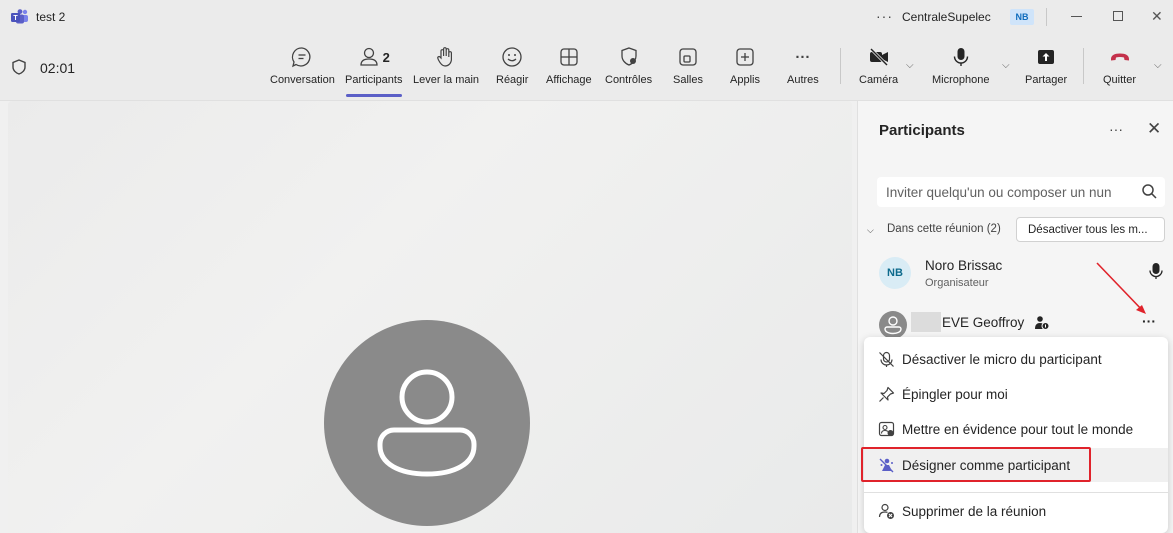  I want to click on maximize-button, so click(1118, 16).